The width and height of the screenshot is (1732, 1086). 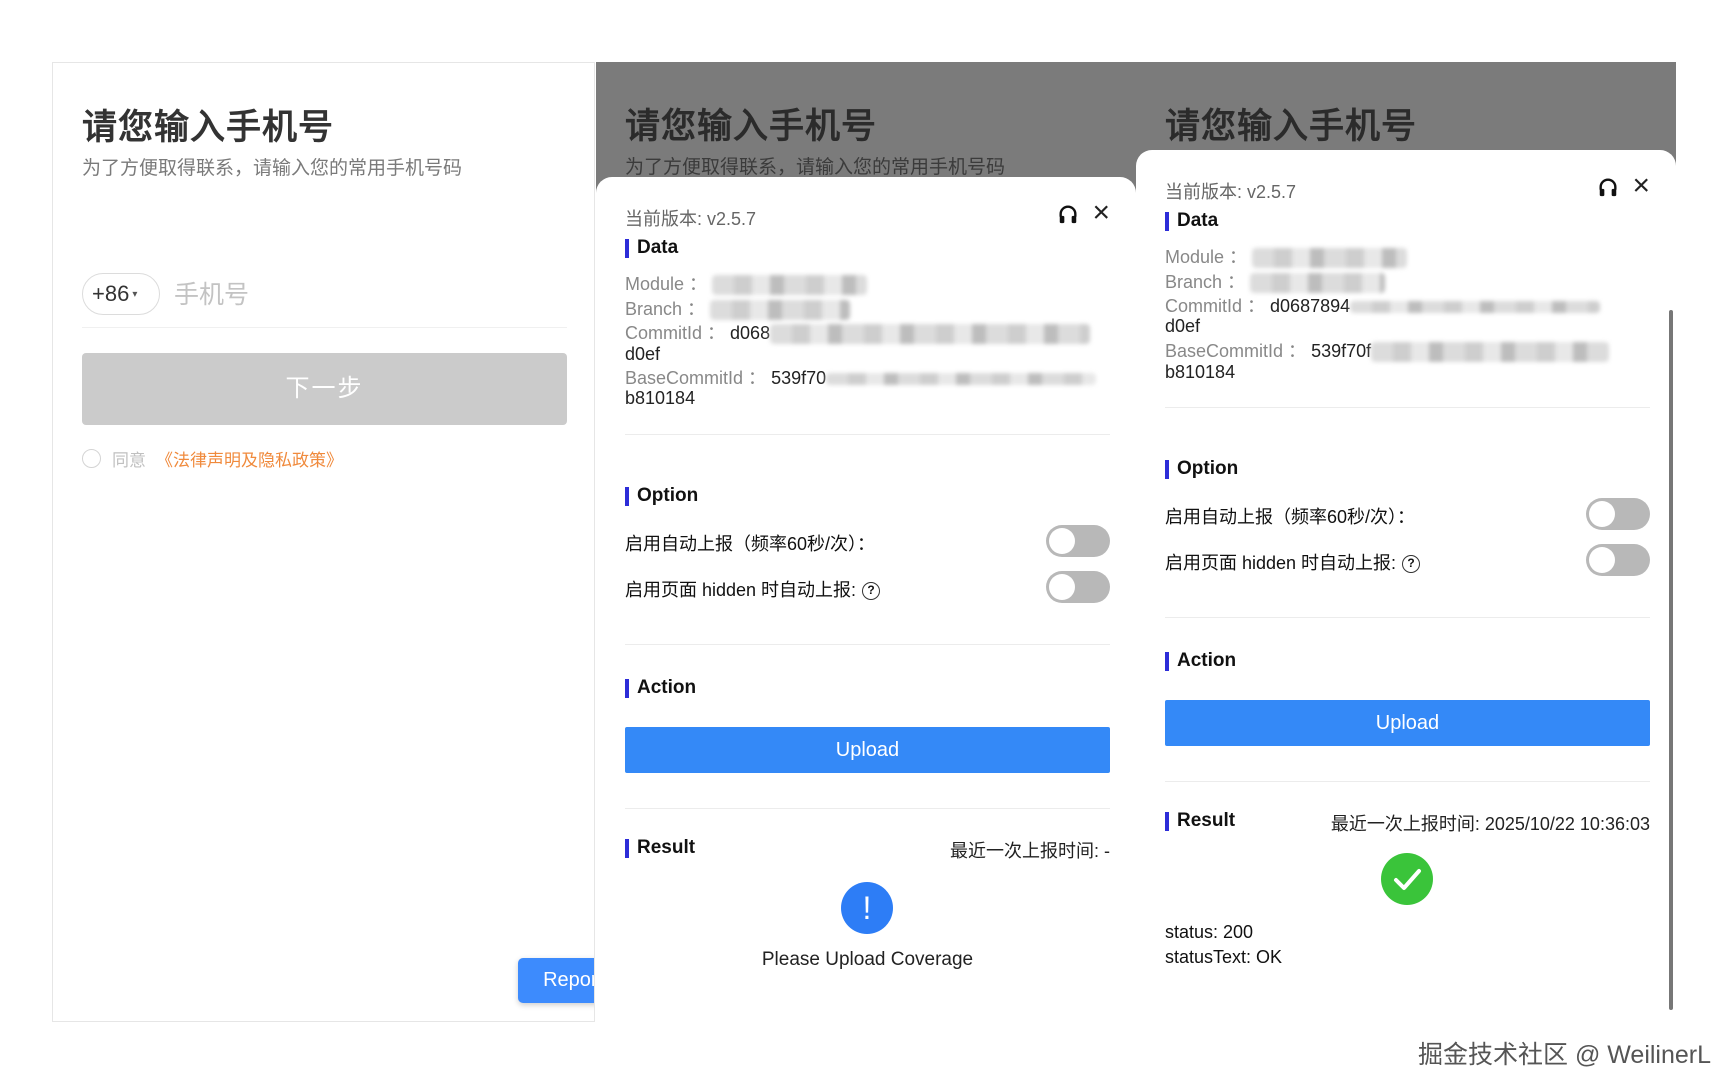 I want to click on agree-label: 同意, so click(x=129, y=460).